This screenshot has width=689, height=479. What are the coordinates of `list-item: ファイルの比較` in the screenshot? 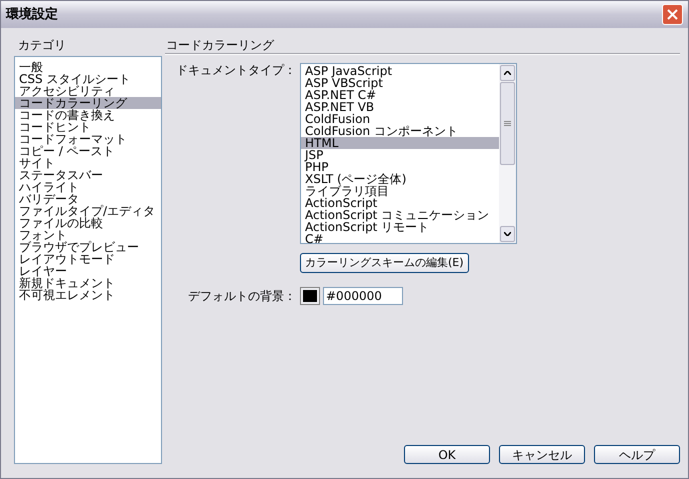 It's located at (88, 223).